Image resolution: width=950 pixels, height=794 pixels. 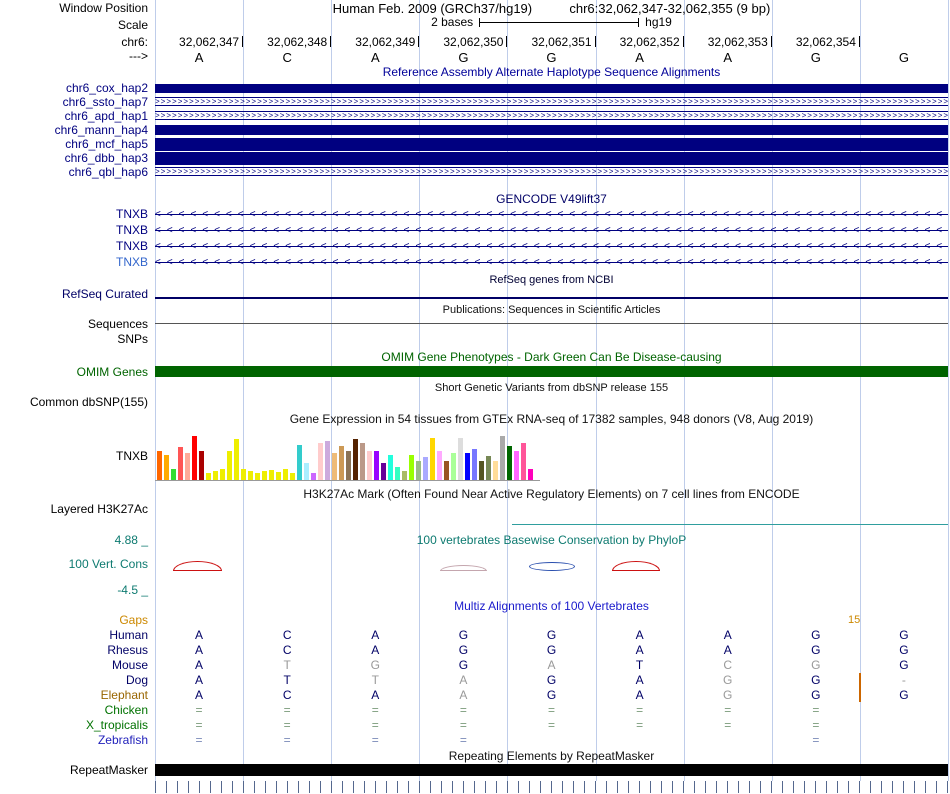 What do you see at coordinates (551, 323) in the screenshot?
I see `publications-dense-item` at bounding box center [551, 323].